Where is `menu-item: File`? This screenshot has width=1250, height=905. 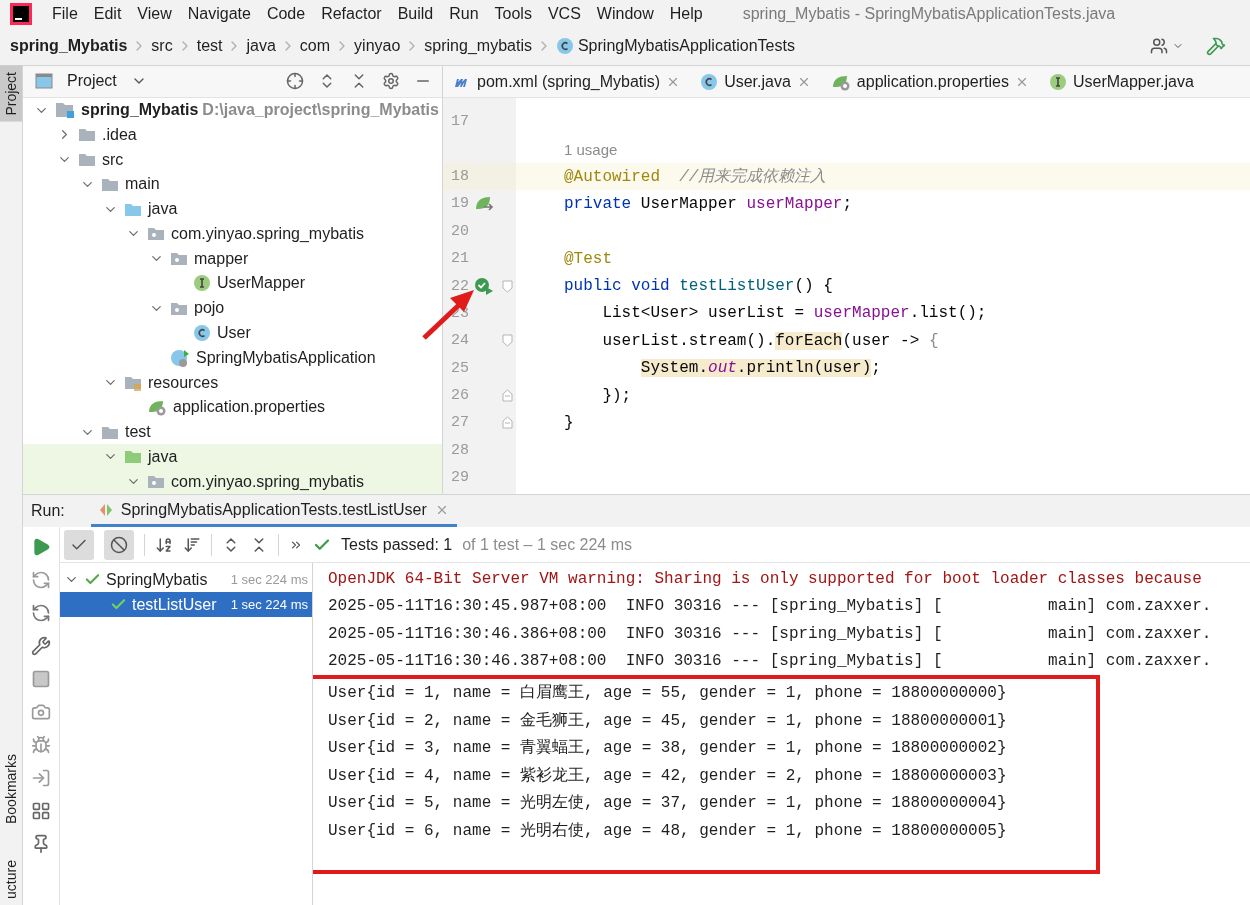 menu-item: File is located at coordinates (65, 13).